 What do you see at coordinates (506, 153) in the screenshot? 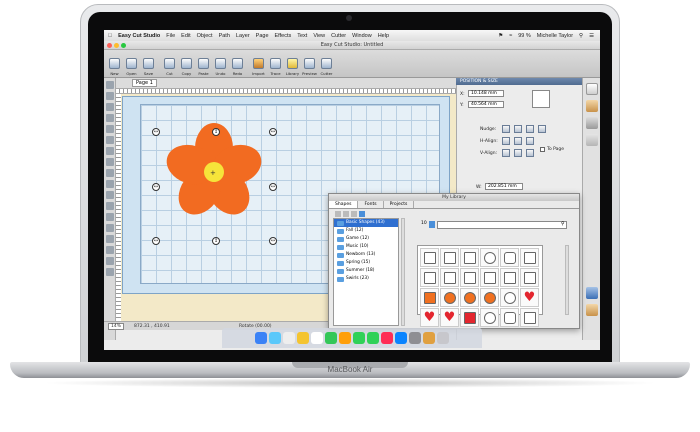
I see `valign-top-button` at bounding box center [506, 153].